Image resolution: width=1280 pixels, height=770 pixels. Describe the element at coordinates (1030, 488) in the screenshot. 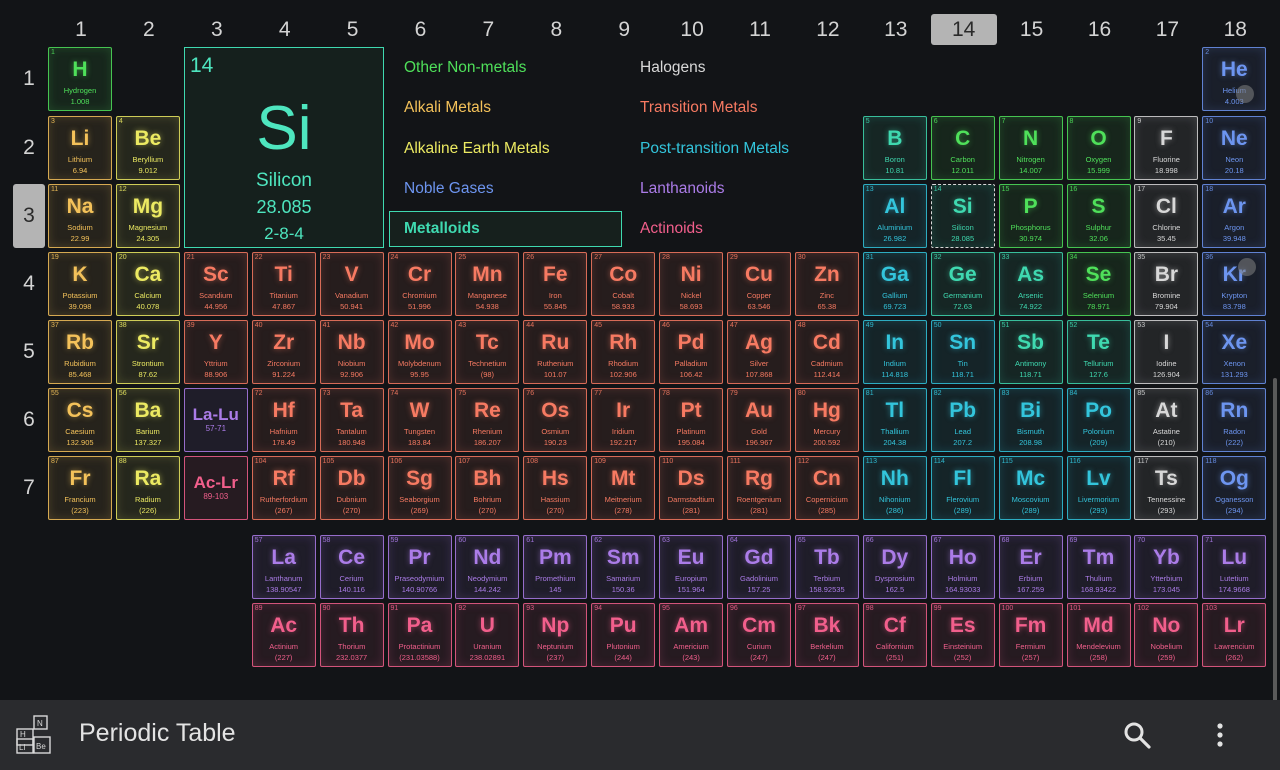

I see `element-cell-mc: 115 Mc Moscovium (289)` at that location.